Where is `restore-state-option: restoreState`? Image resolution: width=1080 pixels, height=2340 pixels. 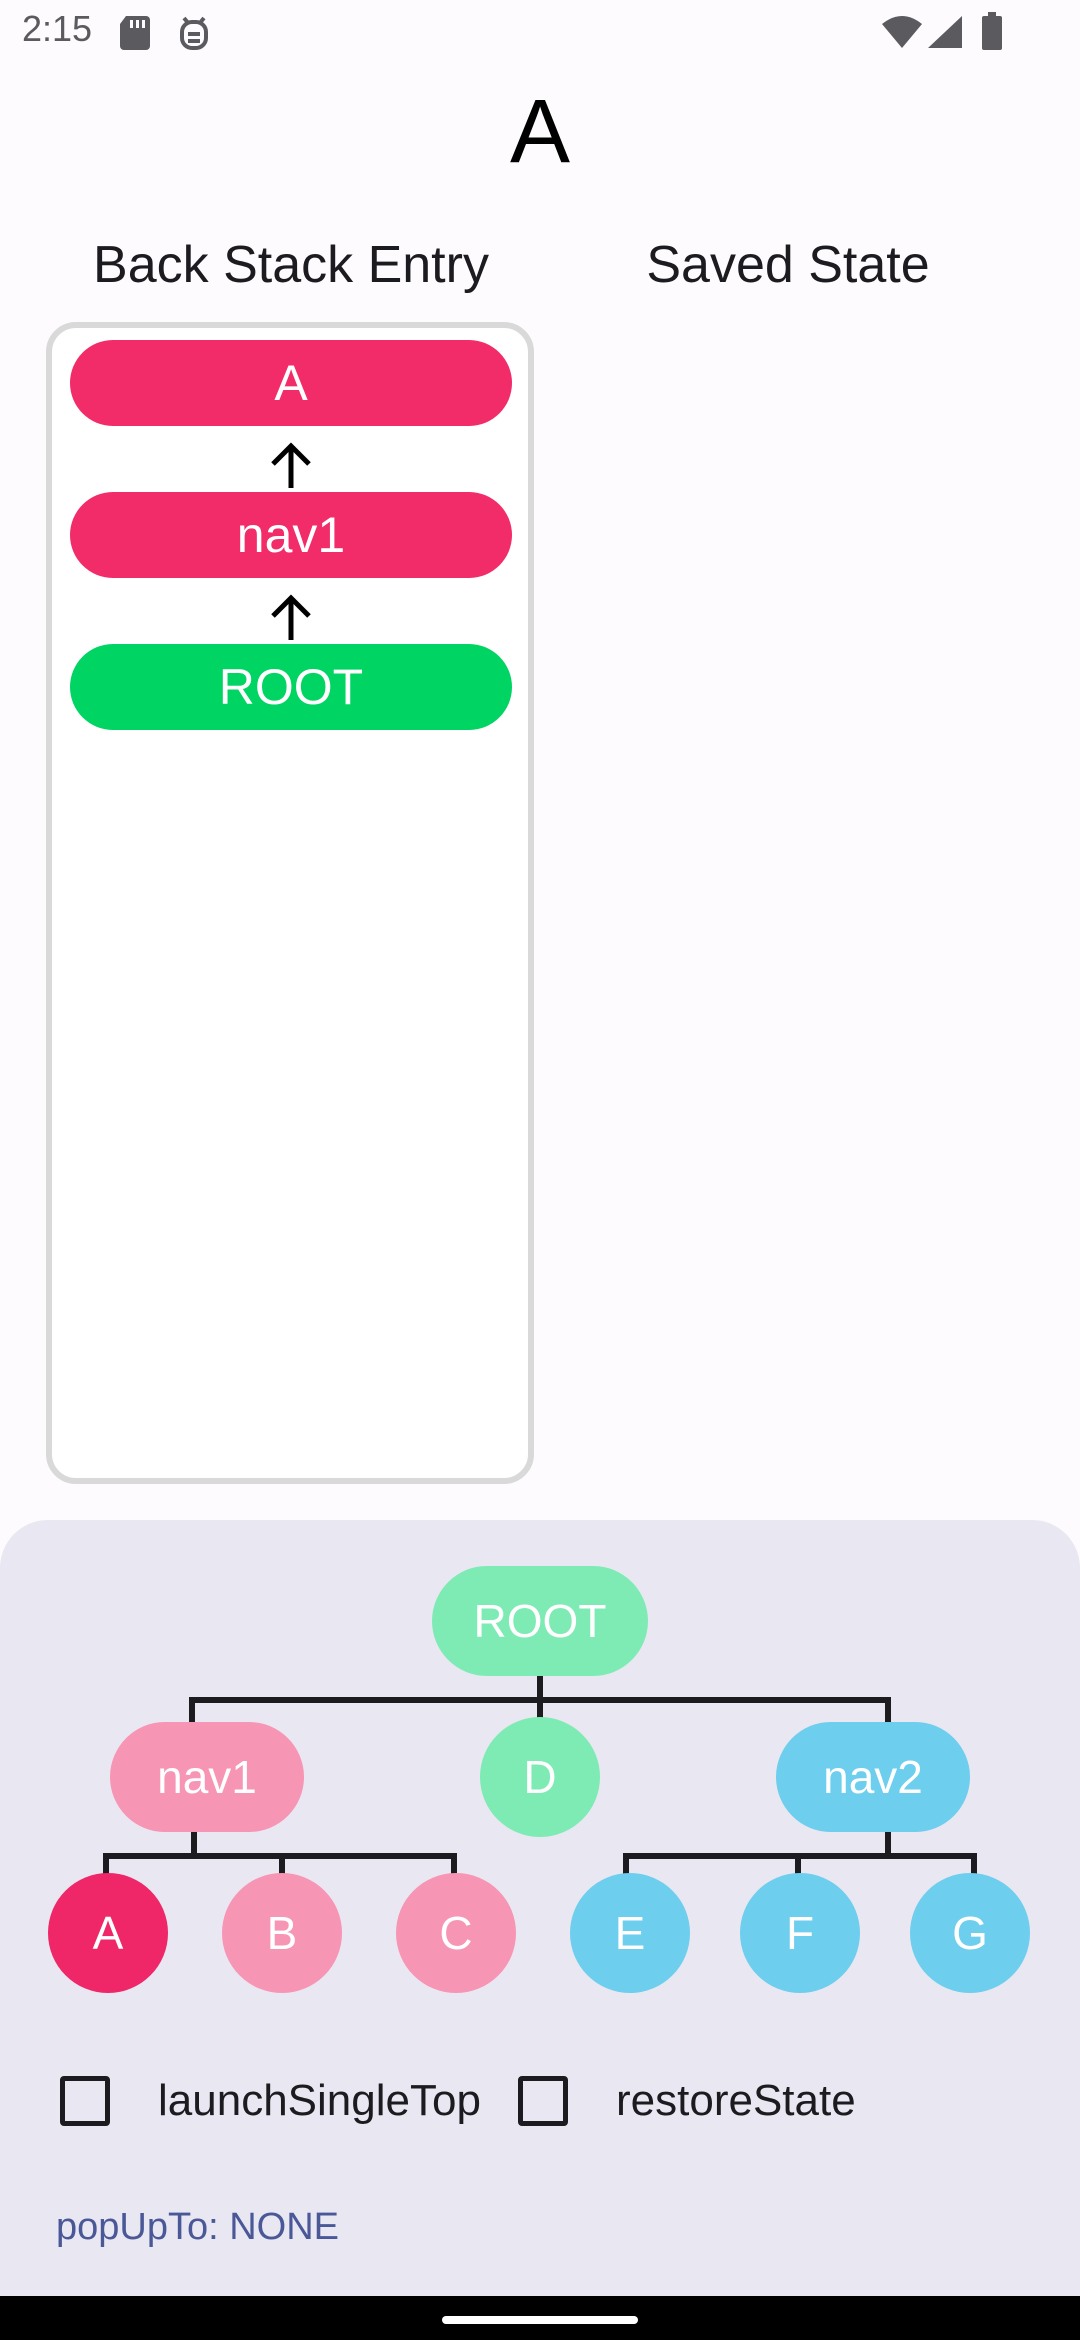 restore-state-option: restoreState is located at coordinates (687, 2101).